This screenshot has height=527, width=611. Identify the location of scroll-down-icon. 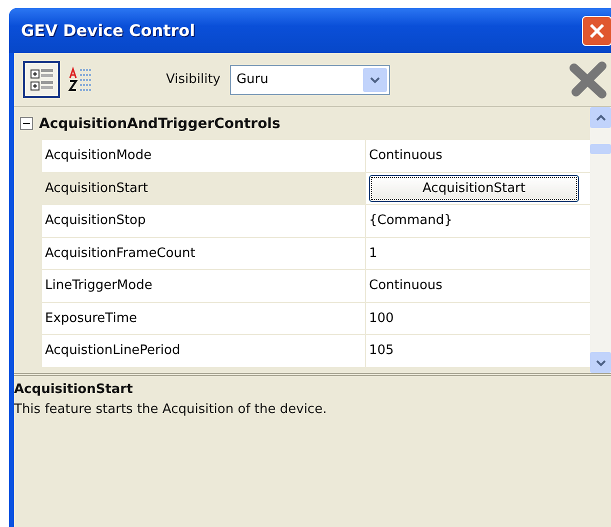
(600, 362).